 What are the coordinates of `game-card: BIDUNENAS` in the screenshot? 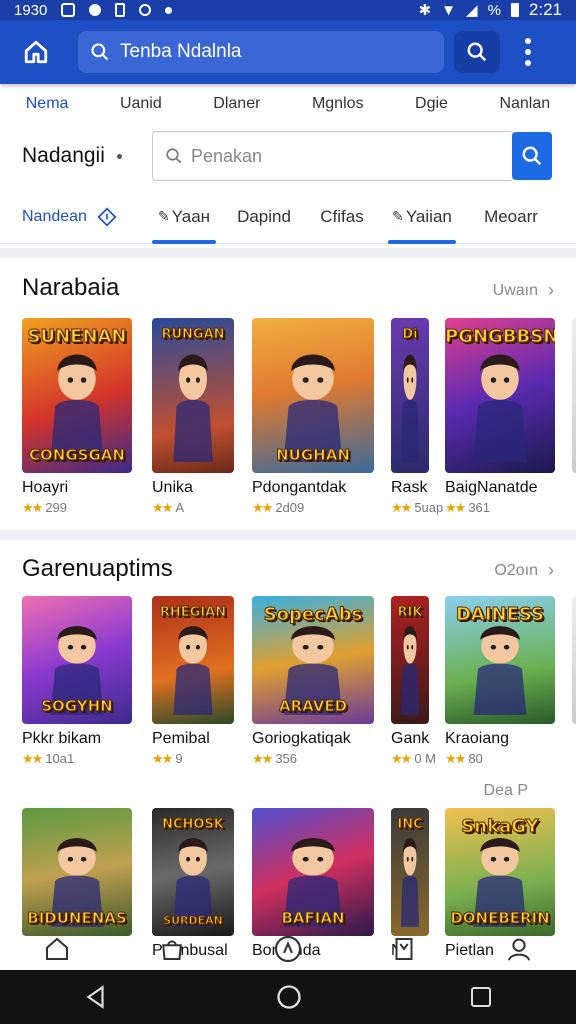 It's located at (77, 872).